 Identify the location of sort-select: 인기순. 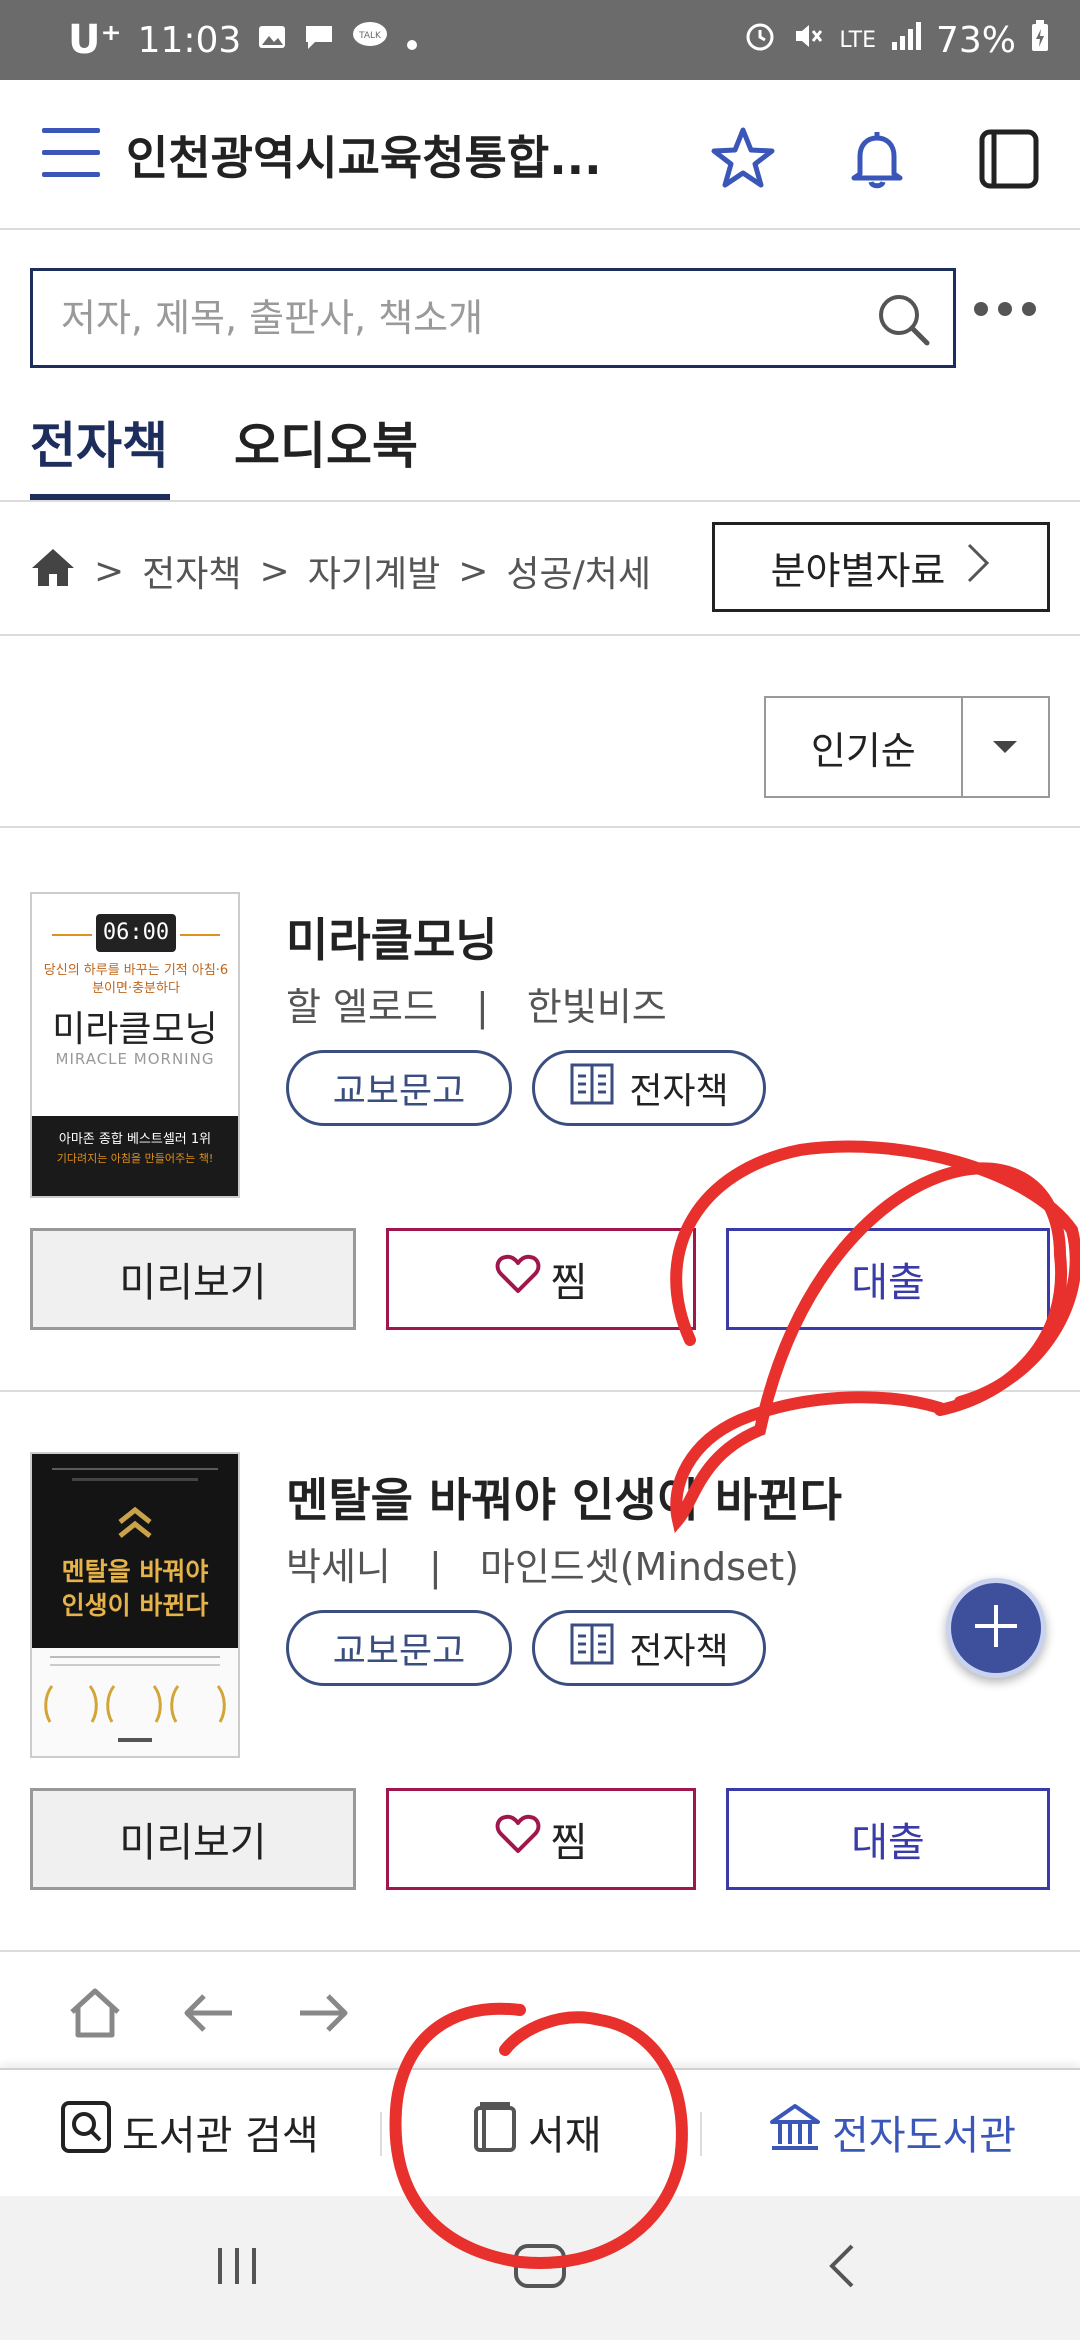
(907, 747).